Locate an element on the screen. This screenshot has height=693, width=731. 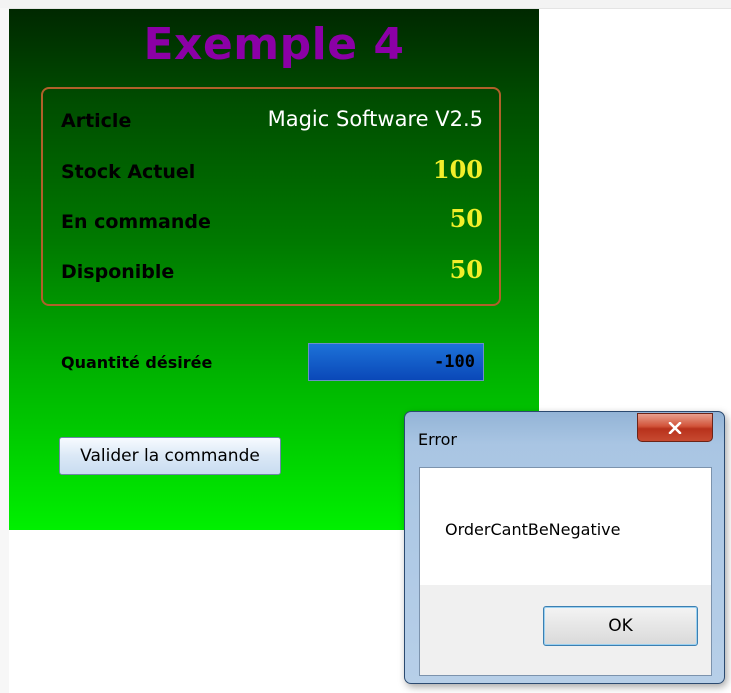
window-left-edge is located at coordinates (4, 350).